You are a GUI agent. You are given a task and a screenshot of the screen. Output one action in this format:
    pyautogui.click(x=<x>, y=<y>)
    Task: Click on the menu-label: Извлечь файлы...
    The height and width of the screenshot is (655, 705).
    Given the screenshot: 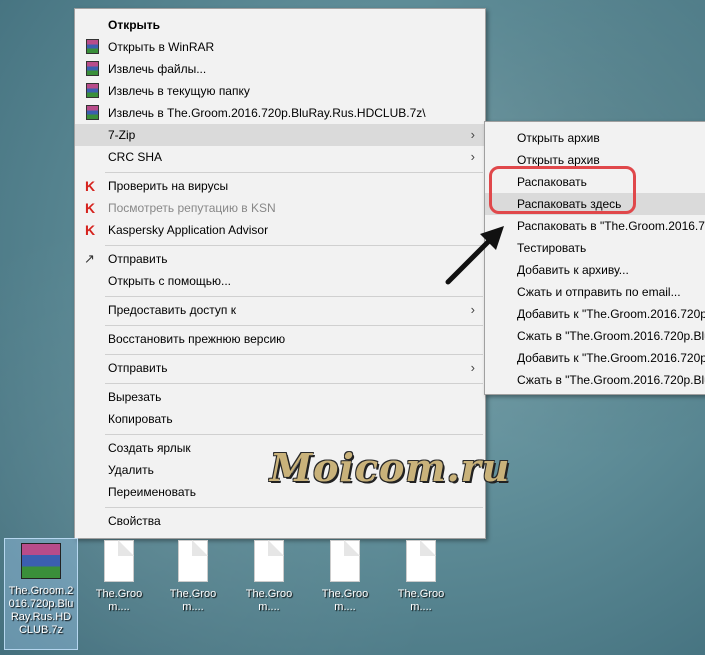 What is the action you would take?
    pyautogui.click(x=157, y=69)
    